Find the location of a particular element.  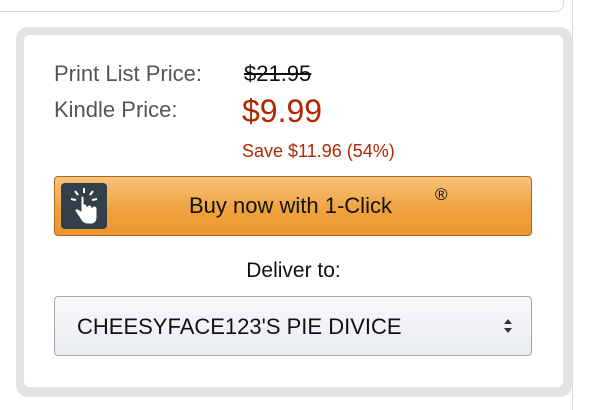

kindle-price-label: Kindle Price: is located at coordinates (116, 109).